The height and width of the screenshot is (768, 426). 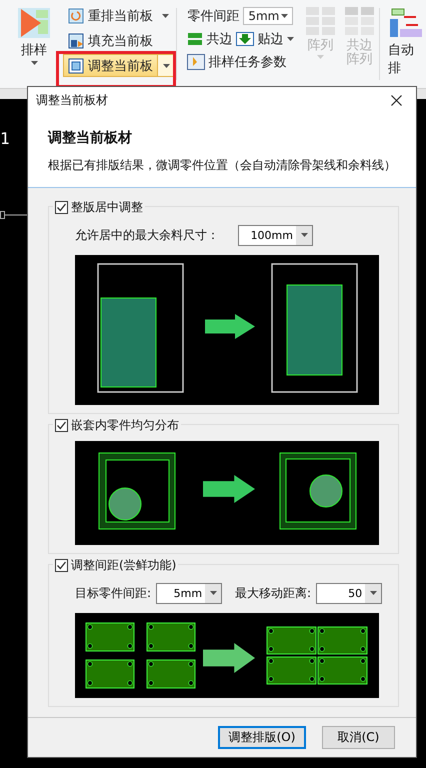 I want to click on edge-button: 共边, so click(x=209, y=39).